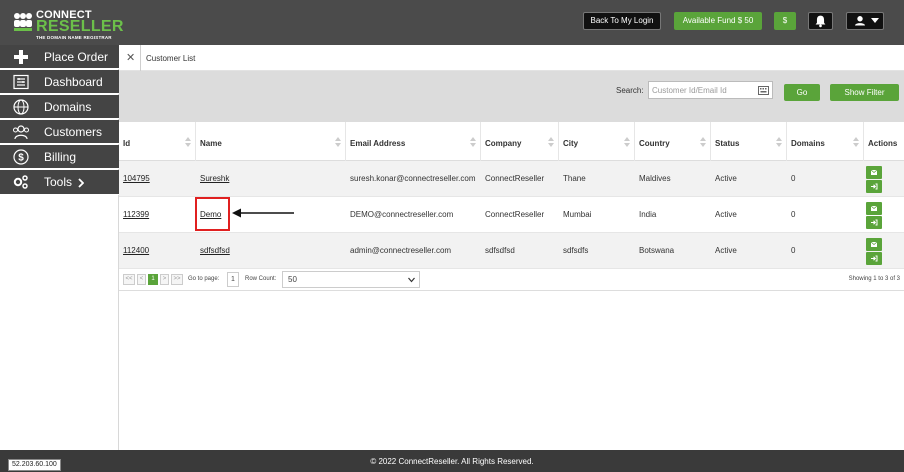  What do you see at coordinates (763, 90) in the screenshot?
I see `keyboard-icon` at bounding box center [763, 90].